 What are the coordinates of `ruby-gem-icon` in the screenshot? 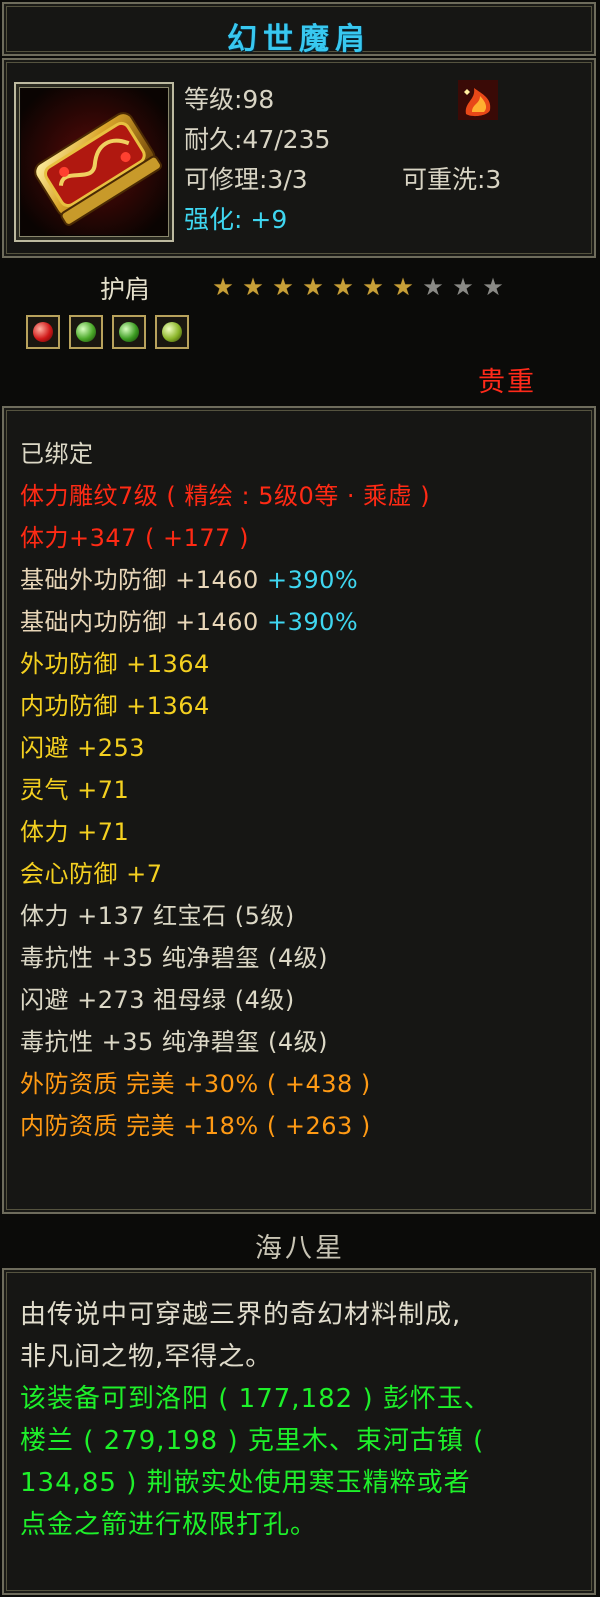 It's located at (43, 332).